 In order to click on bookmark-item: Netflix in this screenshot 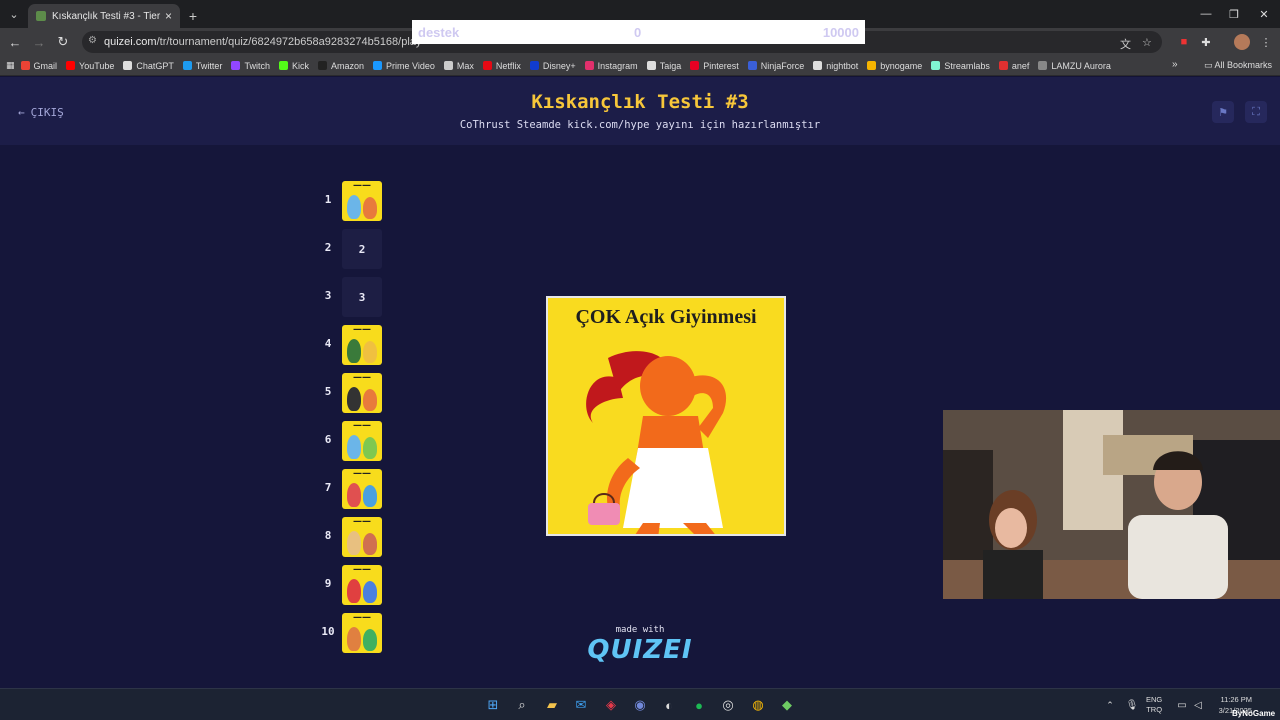, I will do `click(501, 66)`.